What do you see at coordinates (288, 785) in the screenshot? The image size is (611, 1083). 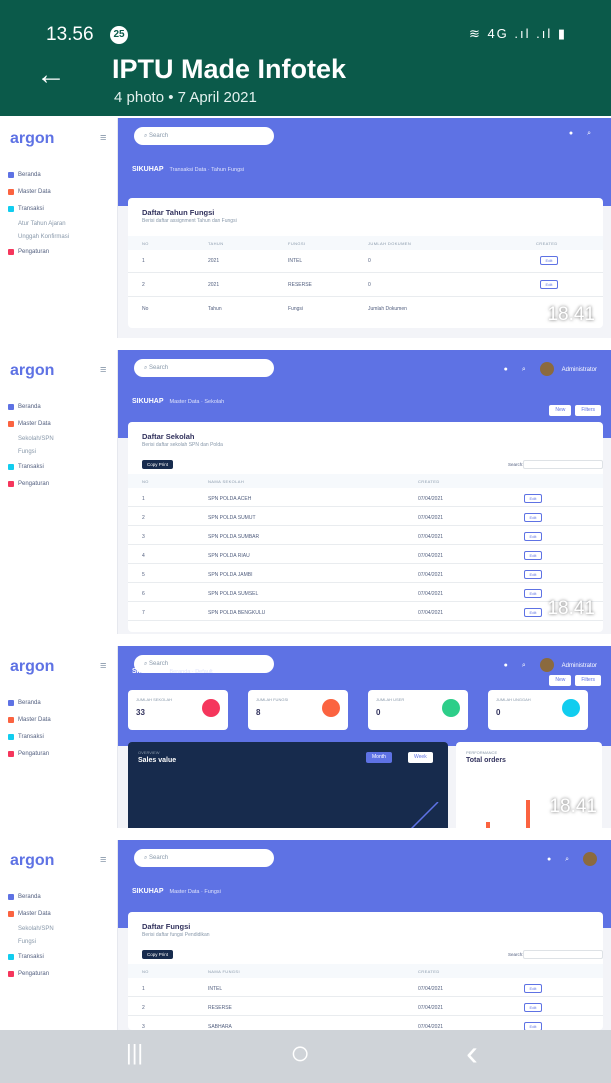 I see `sales-chart-card: OVERVIEW Sales value Month Week` at bounding box center [288, 785].